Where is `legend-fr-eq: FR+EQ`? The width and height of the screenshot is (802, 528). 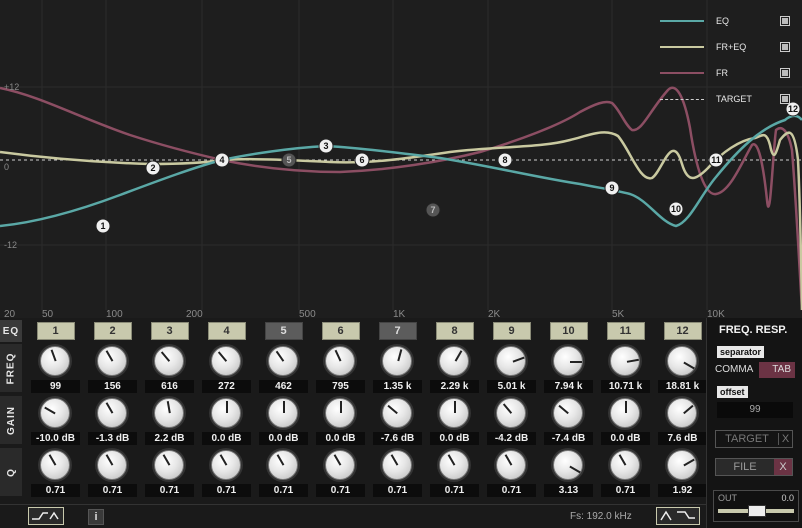
legend-fr-eq: FR+EQ is located at coordinates (725, 47).